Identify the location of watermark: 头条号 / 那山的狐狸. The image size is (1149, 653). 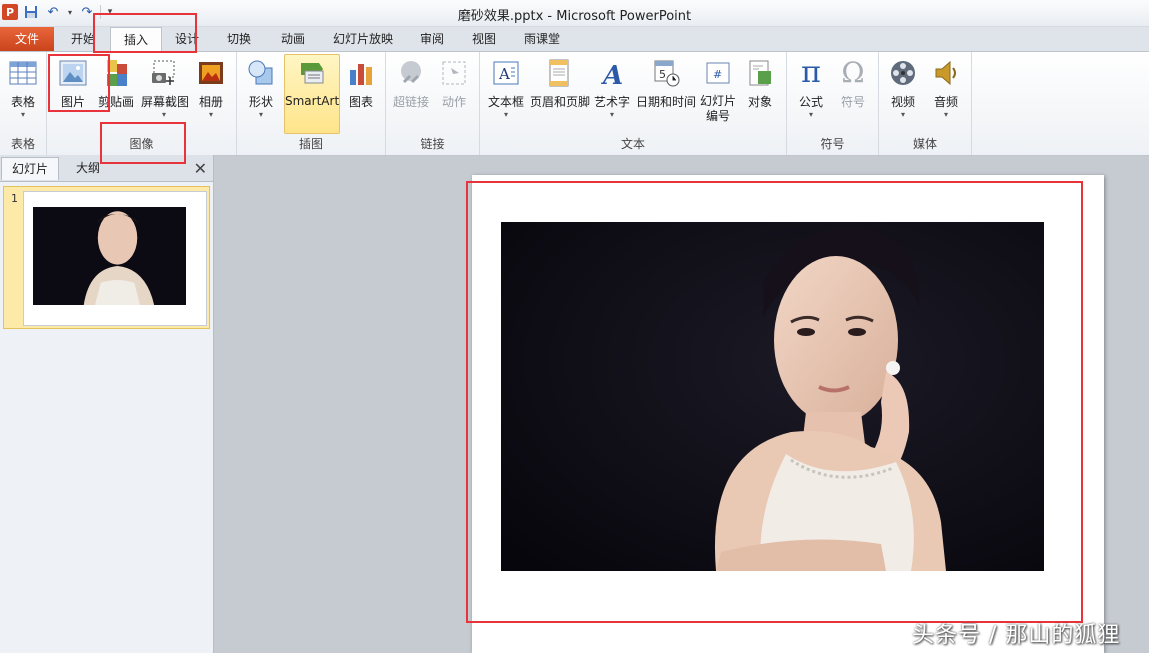
(1016, 635).